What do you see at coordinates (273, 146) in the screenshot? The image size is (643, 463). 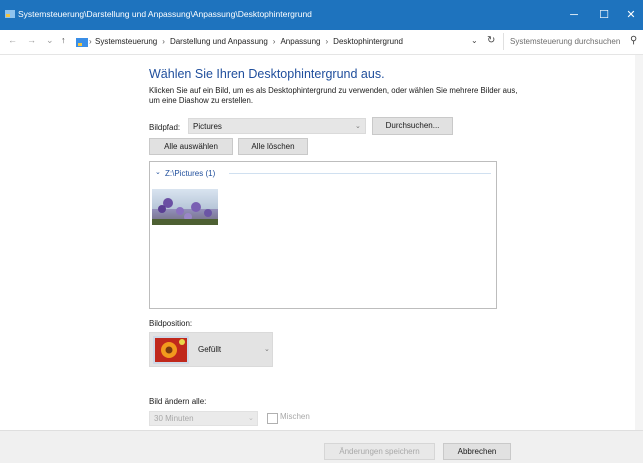 I see `clear-all-button: Alle löschen` at bounding box center [273, 146].